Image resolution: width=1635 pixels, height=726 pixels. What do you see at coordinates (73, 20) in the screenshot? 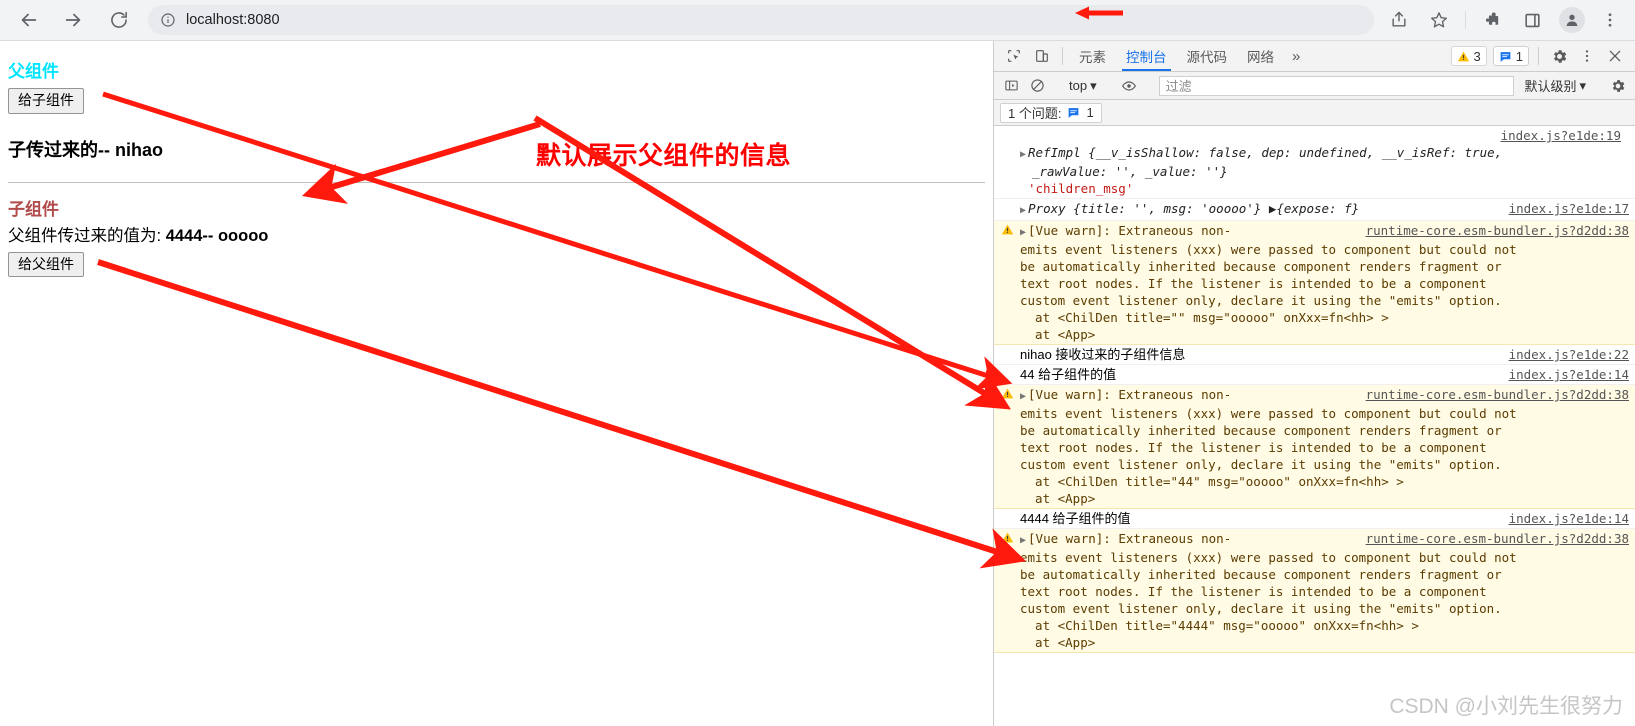
I see `forward-icon` at bounding box center [73, 20].